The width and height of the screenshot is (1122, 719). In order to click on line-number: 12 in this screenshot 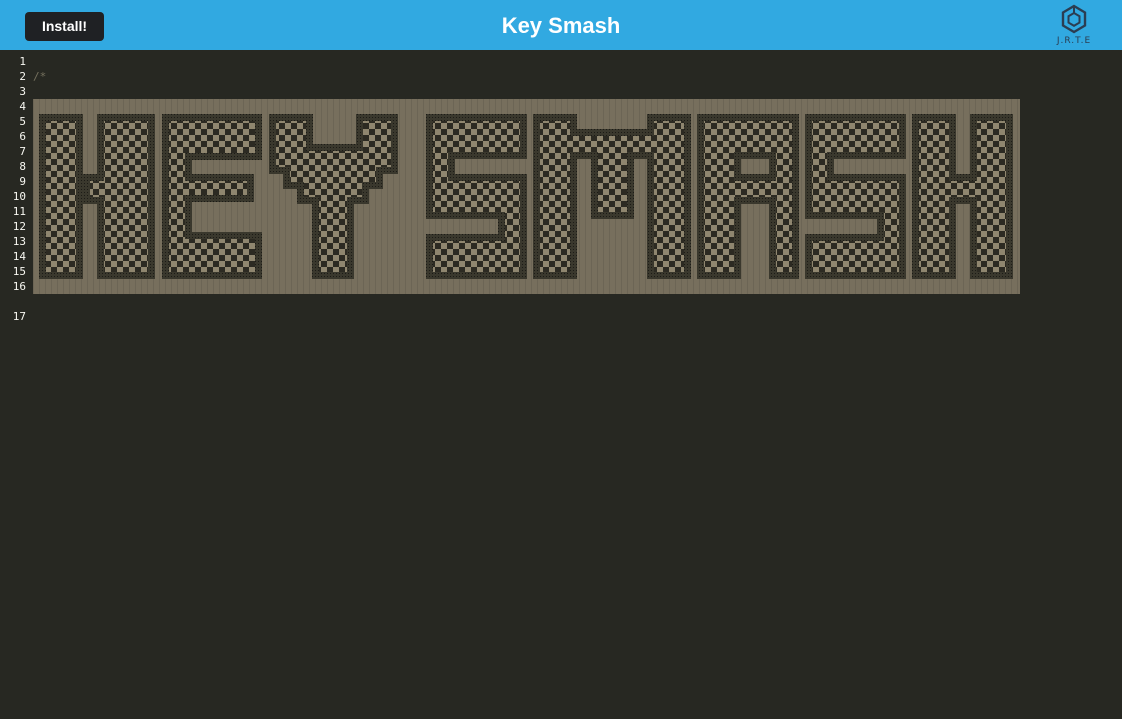, I will do `click(19, 226)`.